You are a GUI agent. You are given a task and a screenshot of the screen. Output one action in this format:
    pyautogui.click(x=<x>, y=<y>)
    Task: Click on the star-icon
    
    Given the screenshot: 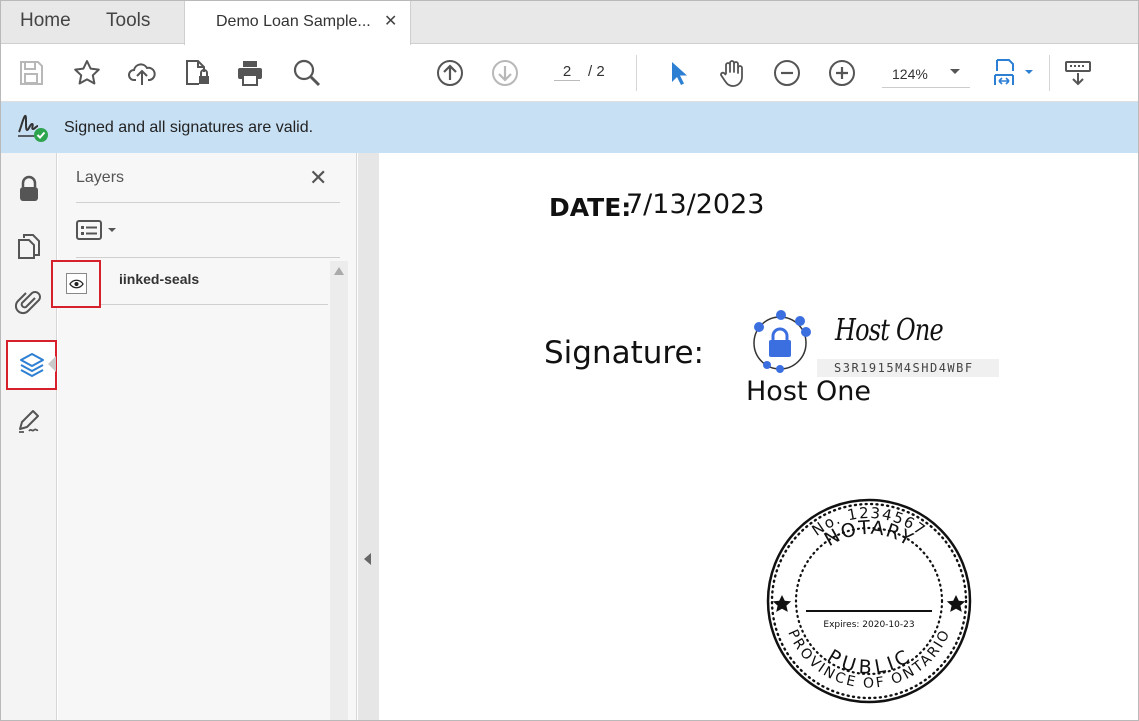 What is the action you would take?
    pyautogui.click(x=87, y=73)
    